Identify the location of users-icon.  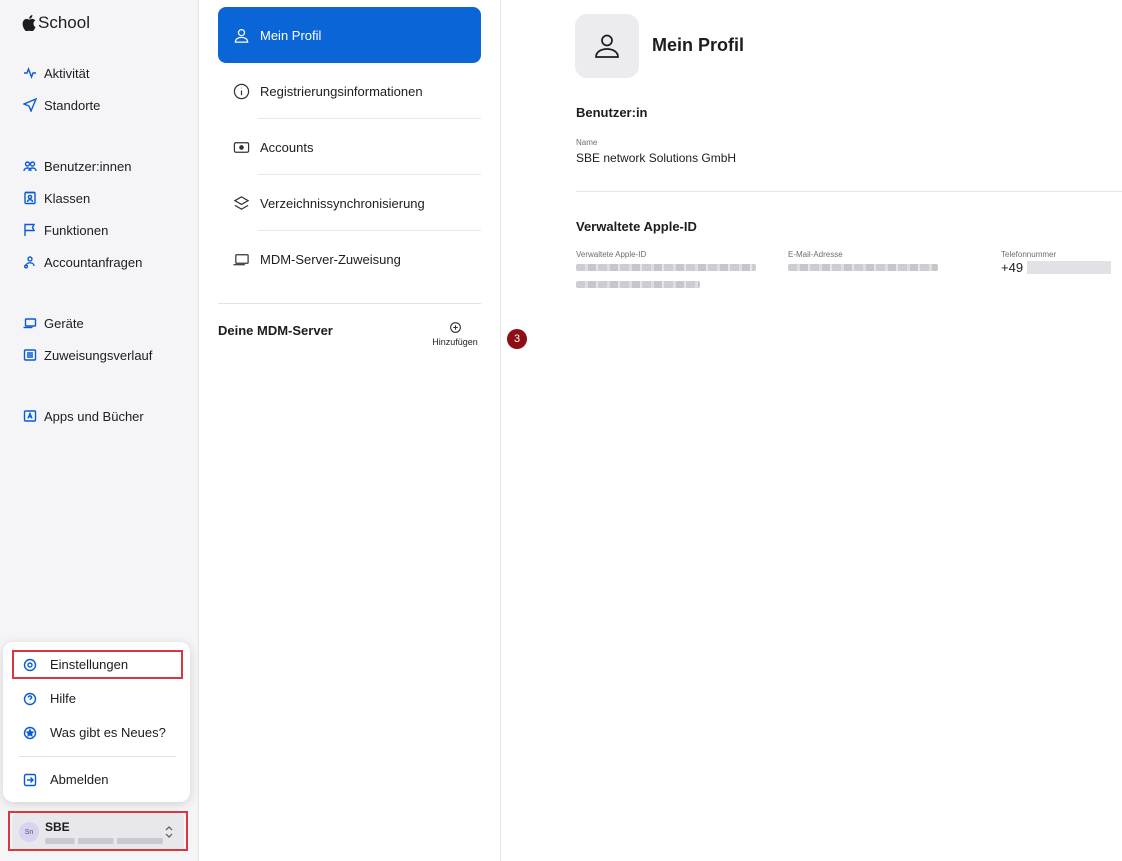
(30, 166).